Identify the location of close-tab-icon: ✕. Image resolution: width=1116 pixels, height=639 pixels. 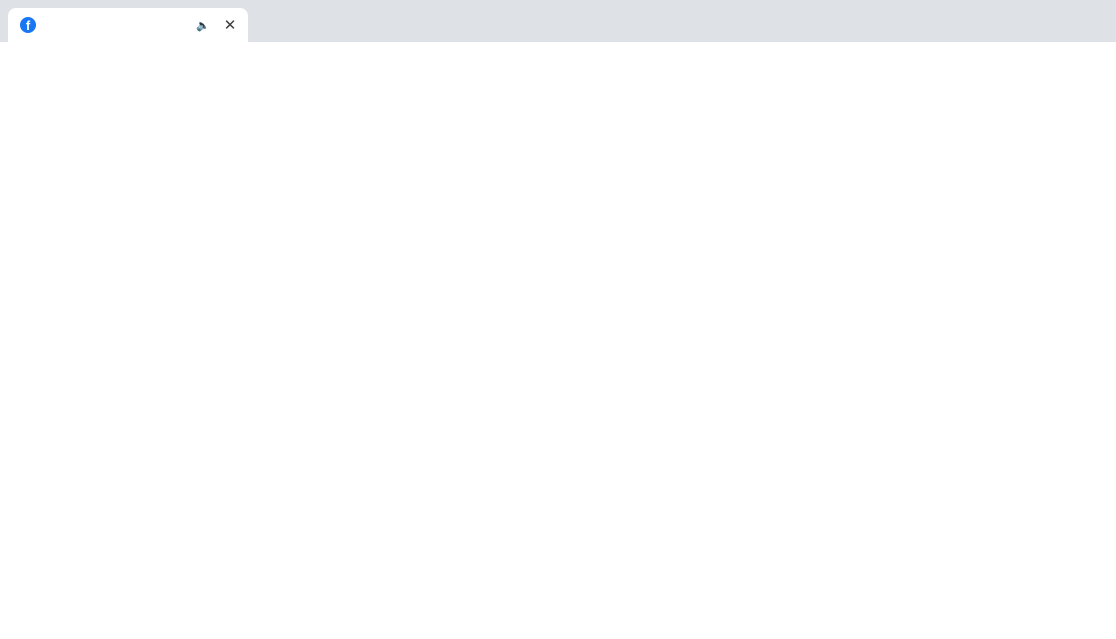
(230, 25).